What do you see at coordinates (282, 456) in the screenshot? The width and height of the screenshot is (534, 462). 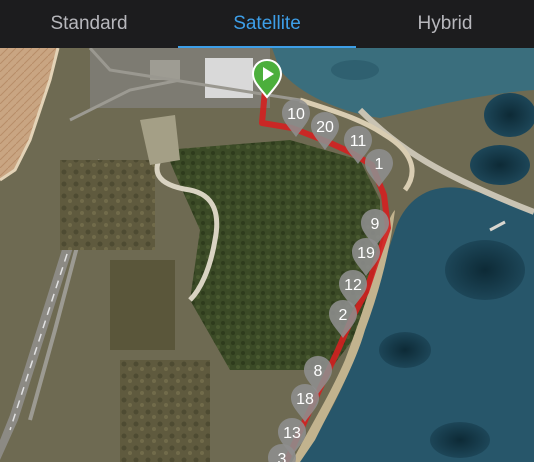 I see `marker-label: 3` at bounding box center [282, 456].